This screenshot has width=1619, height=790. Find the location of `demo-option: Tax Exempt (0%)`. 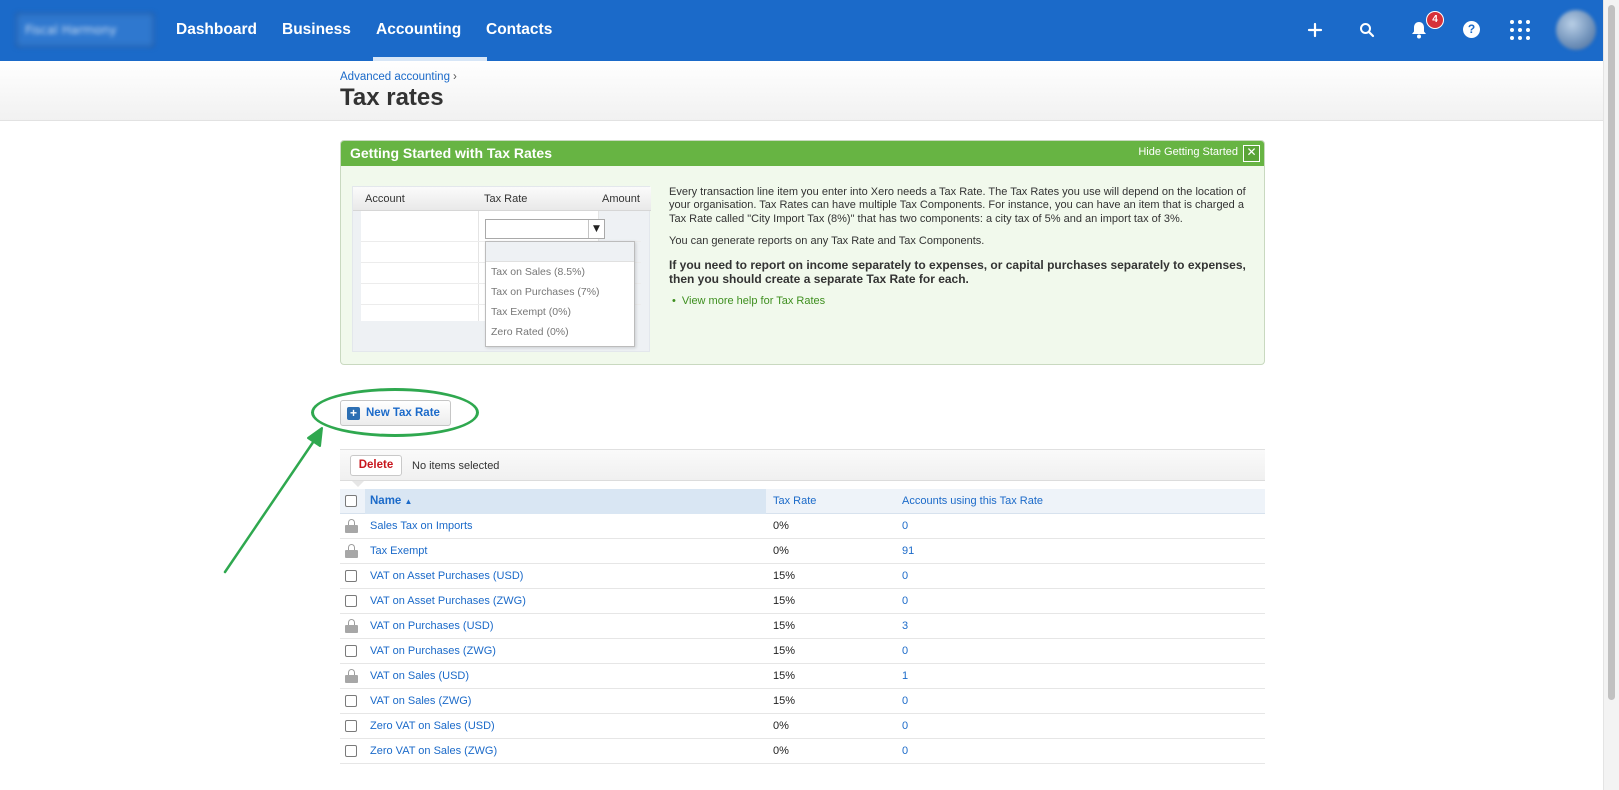

demo-option: Tax Exempt (0%) is located at coordinates (531, 312).